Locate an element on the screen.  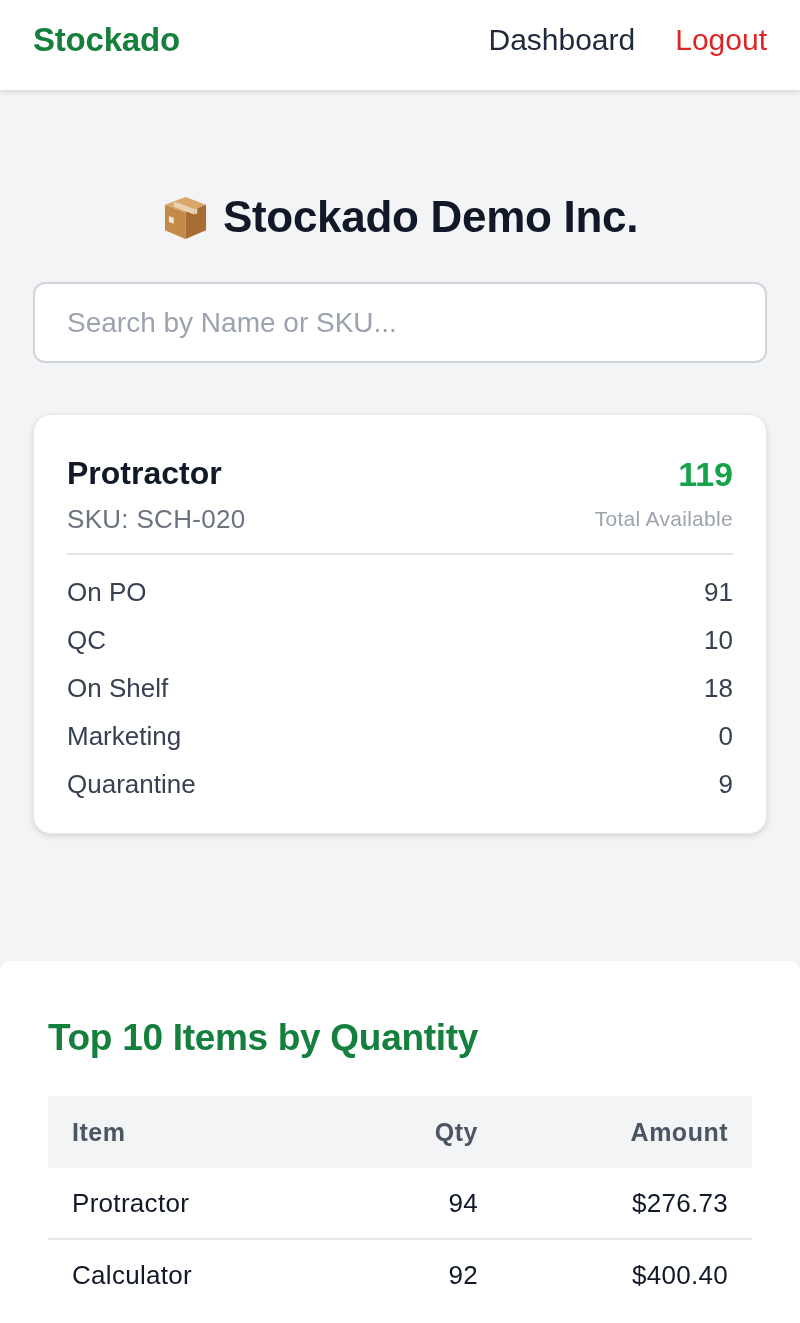
brand-logo: Stockado is located at coordinates (106, 40).